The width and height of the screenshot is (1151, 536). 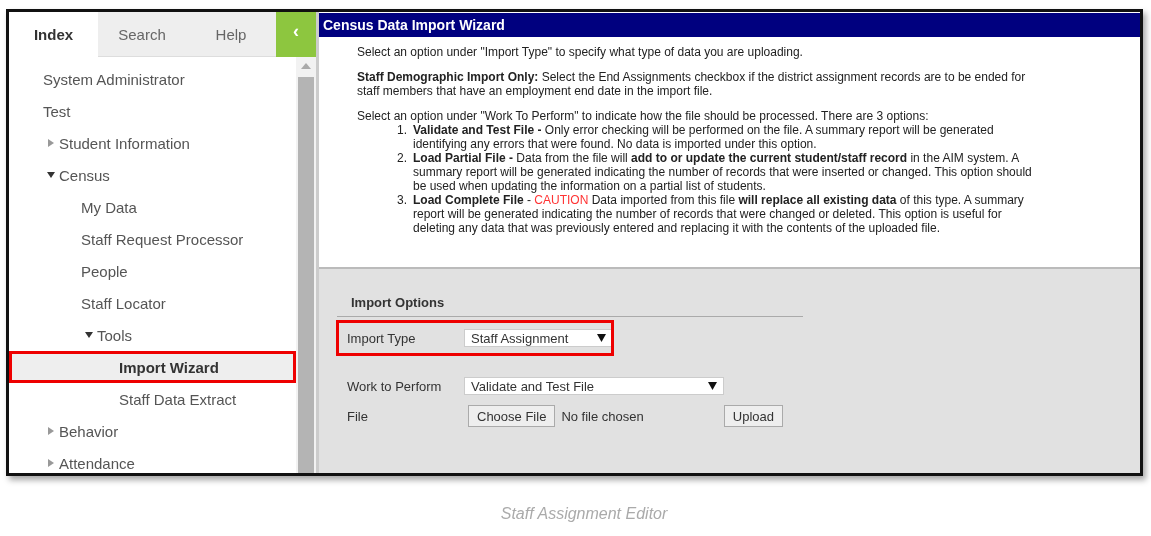 I want to click on option-description: Load Complete File - CAUTION Data imported from this file will replace all existing data of this type. A summary report will be generated indicating the number of records that were changed or deleted. This option is useful for deleting any data that was previously entered and replacing it with the contents of the uploaded file., so click(x=719, y=214).